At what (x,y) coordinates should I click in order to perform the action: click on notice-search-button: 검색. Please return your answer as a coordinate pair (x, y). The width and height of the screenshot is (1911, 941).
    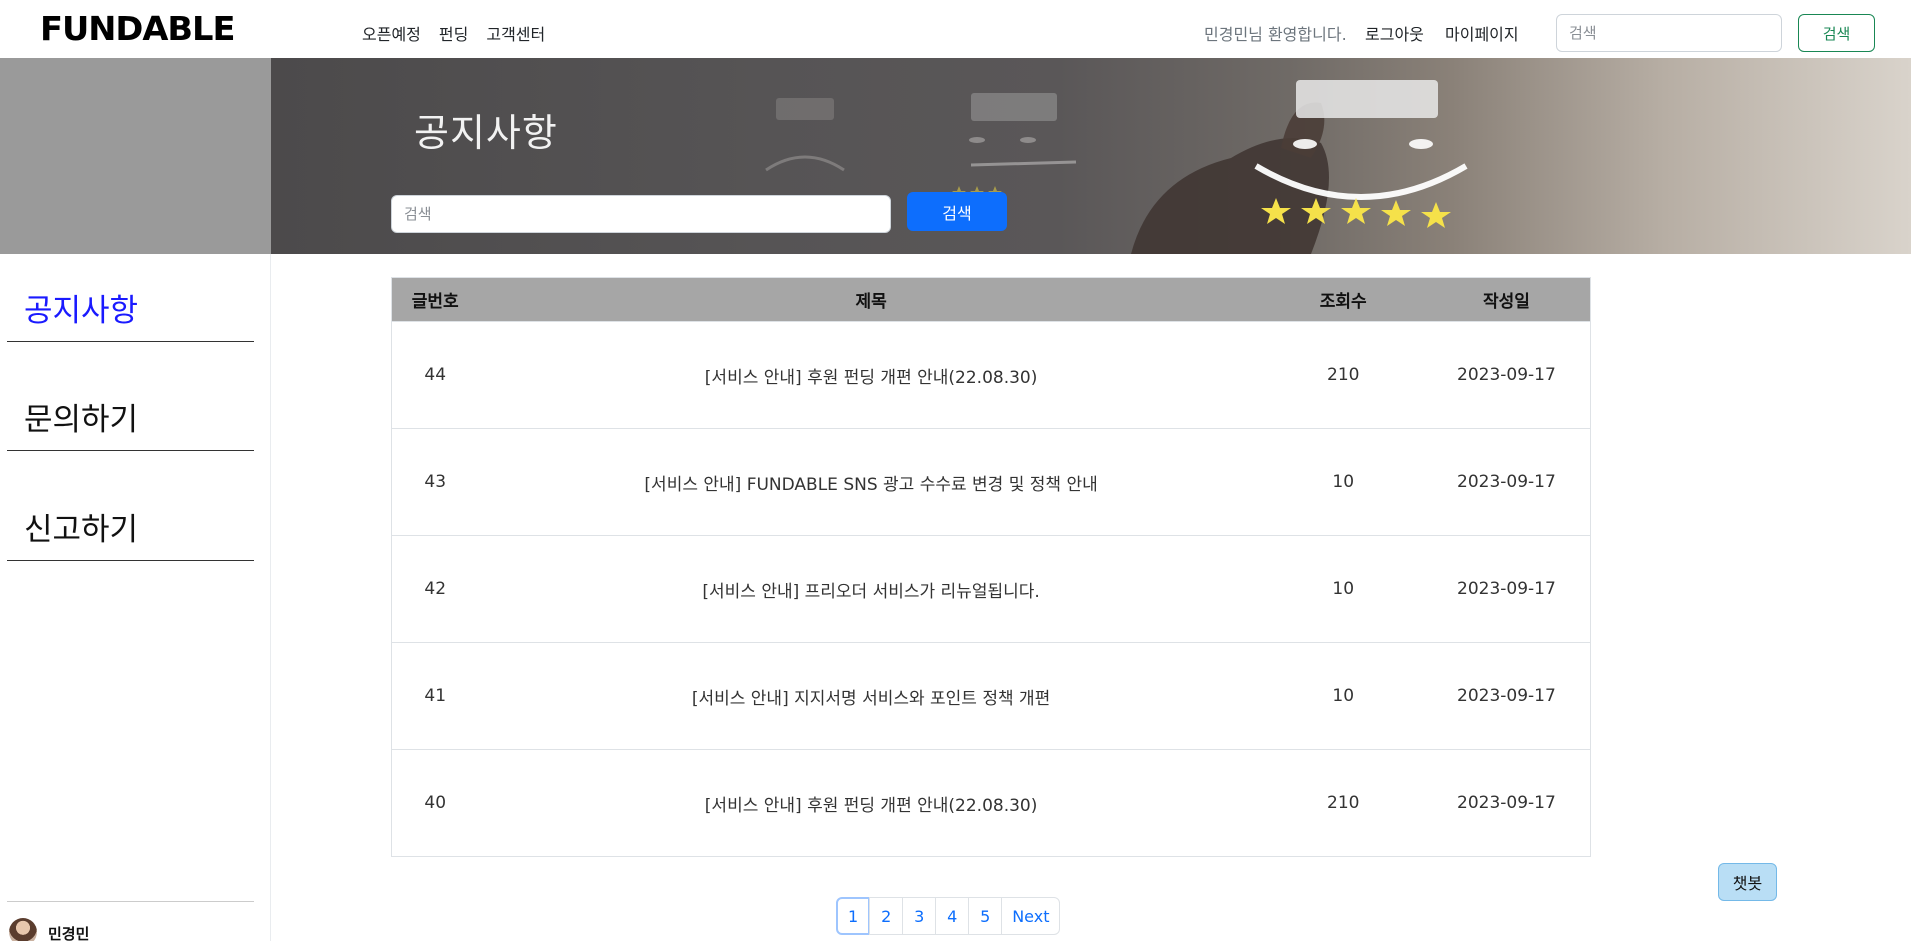
    Looking at the image, I should click on (957, 211).